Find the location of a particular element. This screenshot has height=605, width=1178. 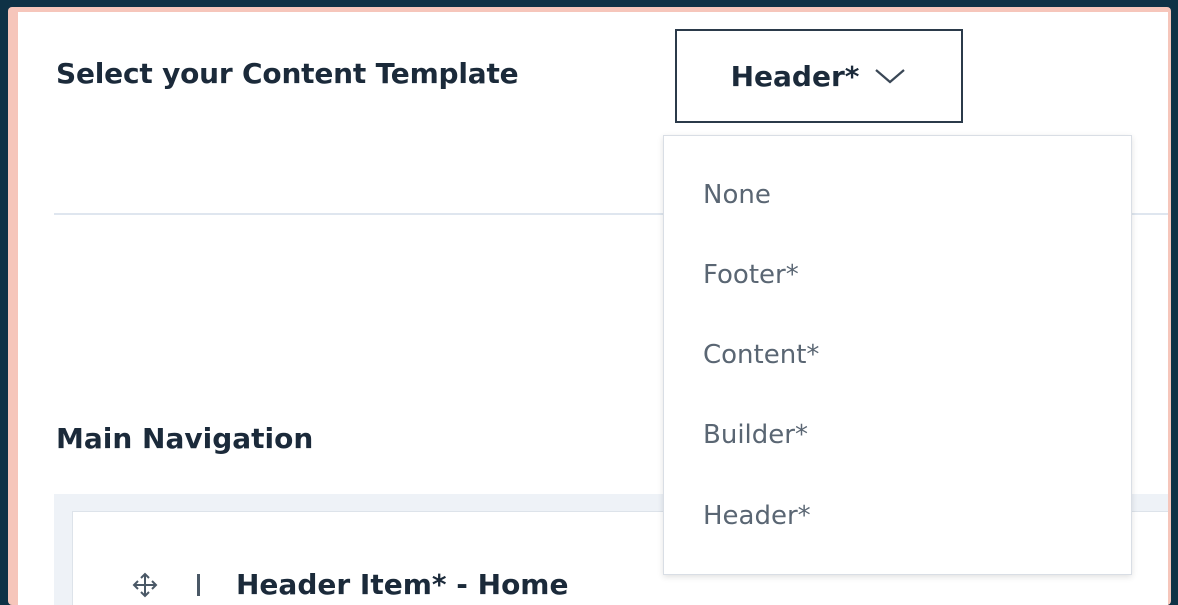

option-footer: Footer* is located at coordinates (751, 275).